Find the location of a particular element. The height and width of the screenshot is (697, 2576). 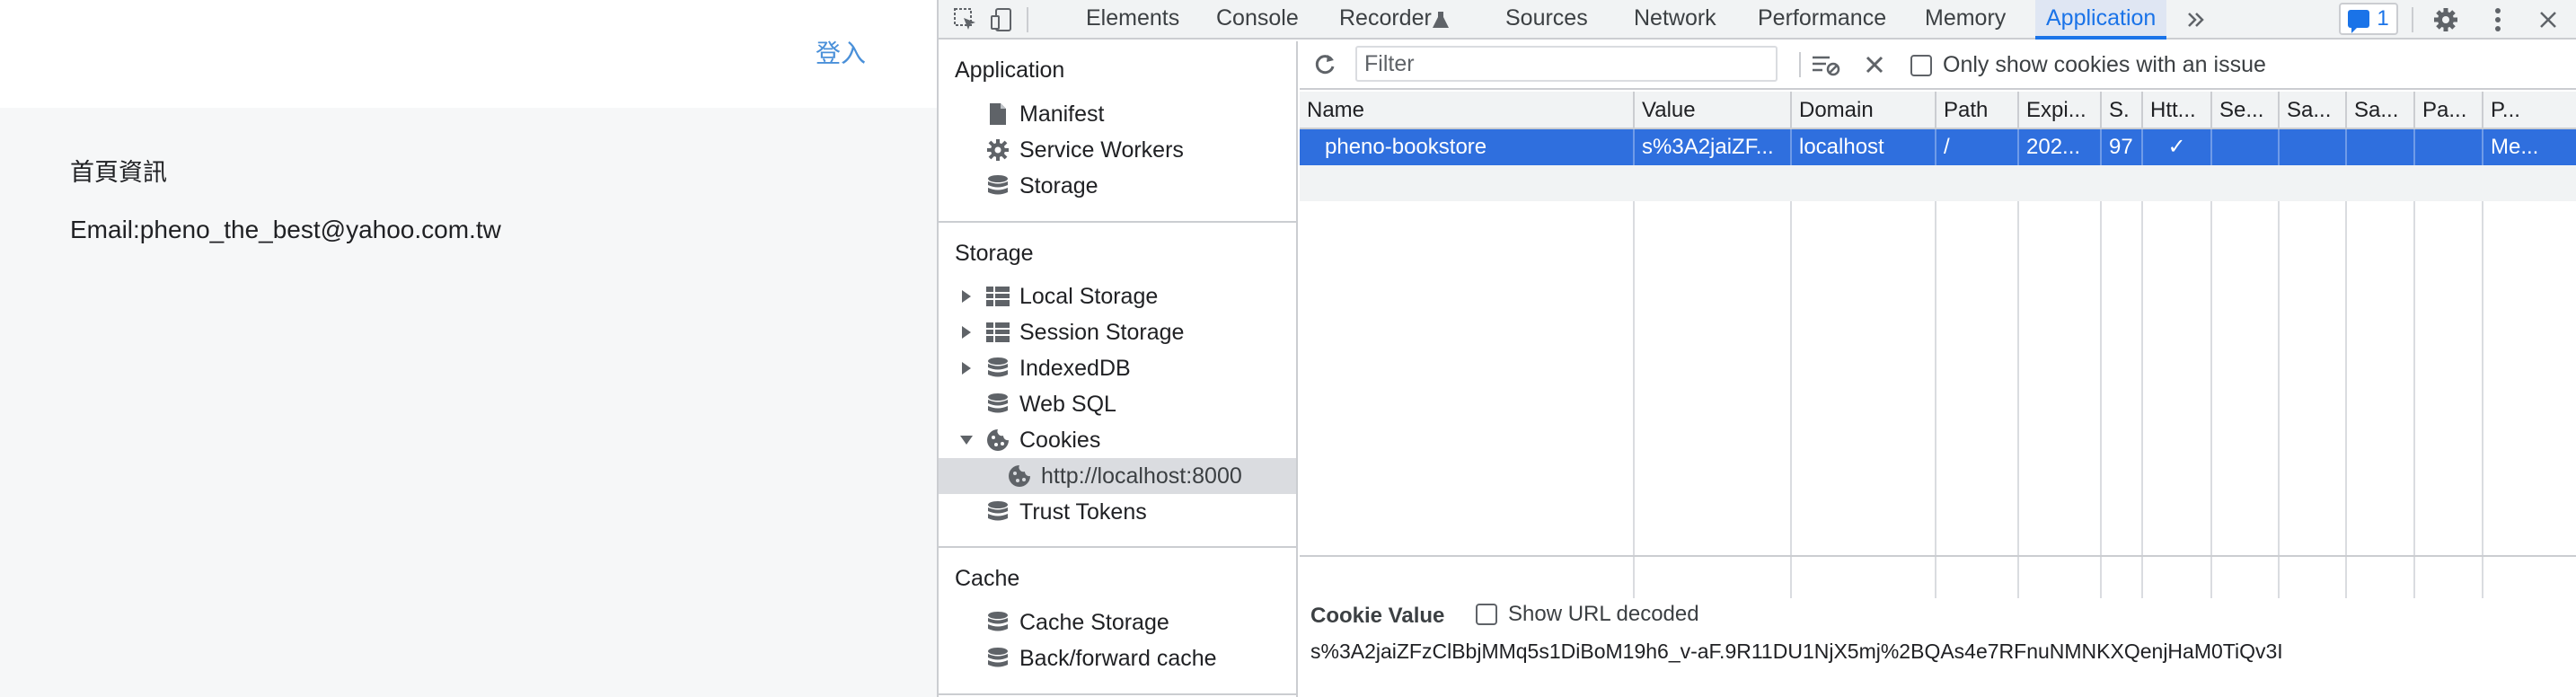

cell-sameparty is located at coordinates (2381, 147).